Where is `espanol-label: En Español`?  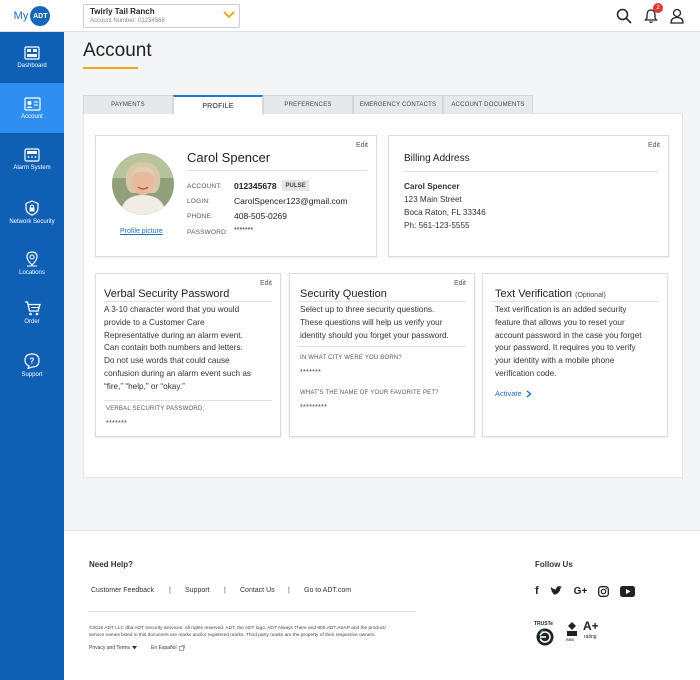
espanol-label: En Español is located at coordinates (164, 648).